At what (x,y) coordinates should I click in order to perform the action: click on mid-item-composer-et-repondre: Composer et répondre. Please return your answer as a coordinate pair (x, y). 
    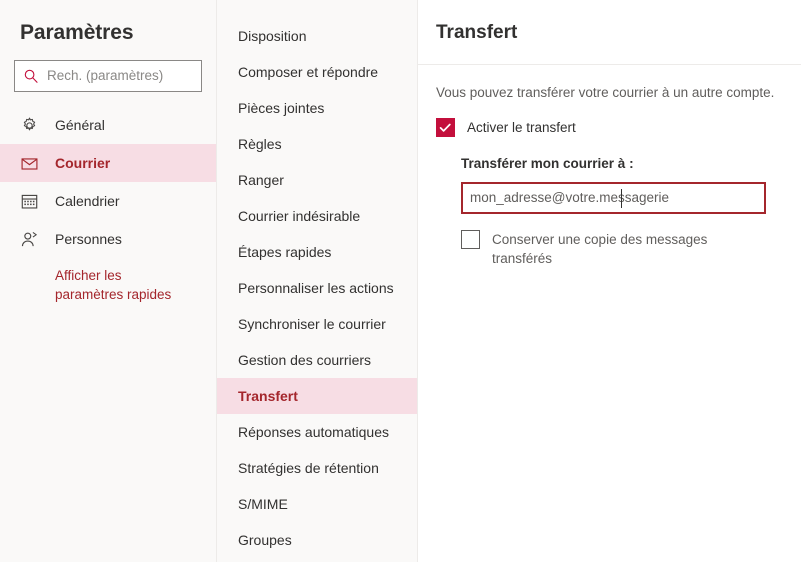
    Looking at the image, I should click on (317, 72).